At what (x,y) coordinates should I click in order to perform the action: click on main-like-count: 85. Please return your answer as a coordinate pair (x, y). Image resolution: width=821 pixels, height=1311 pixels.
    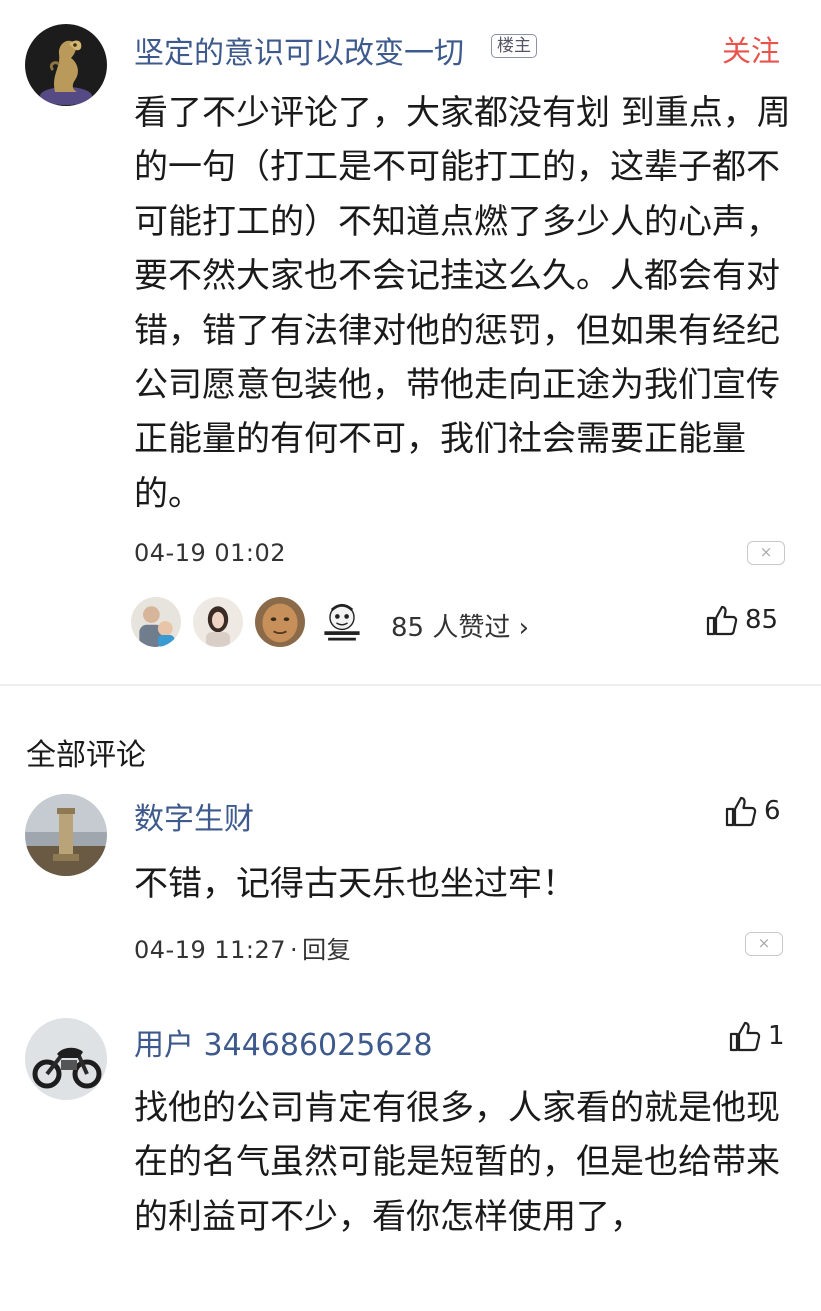
    Looking at the image, I should click on (762, 620).